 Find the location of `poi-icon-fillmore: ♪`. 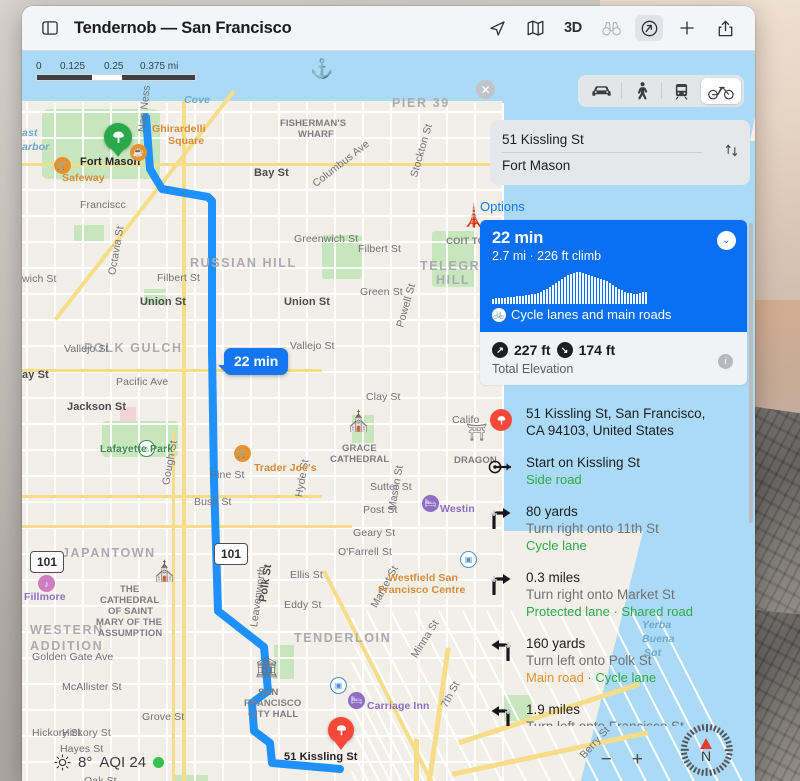

poi-icon-fillmore: ♪ is located at coordinates (46, 583).